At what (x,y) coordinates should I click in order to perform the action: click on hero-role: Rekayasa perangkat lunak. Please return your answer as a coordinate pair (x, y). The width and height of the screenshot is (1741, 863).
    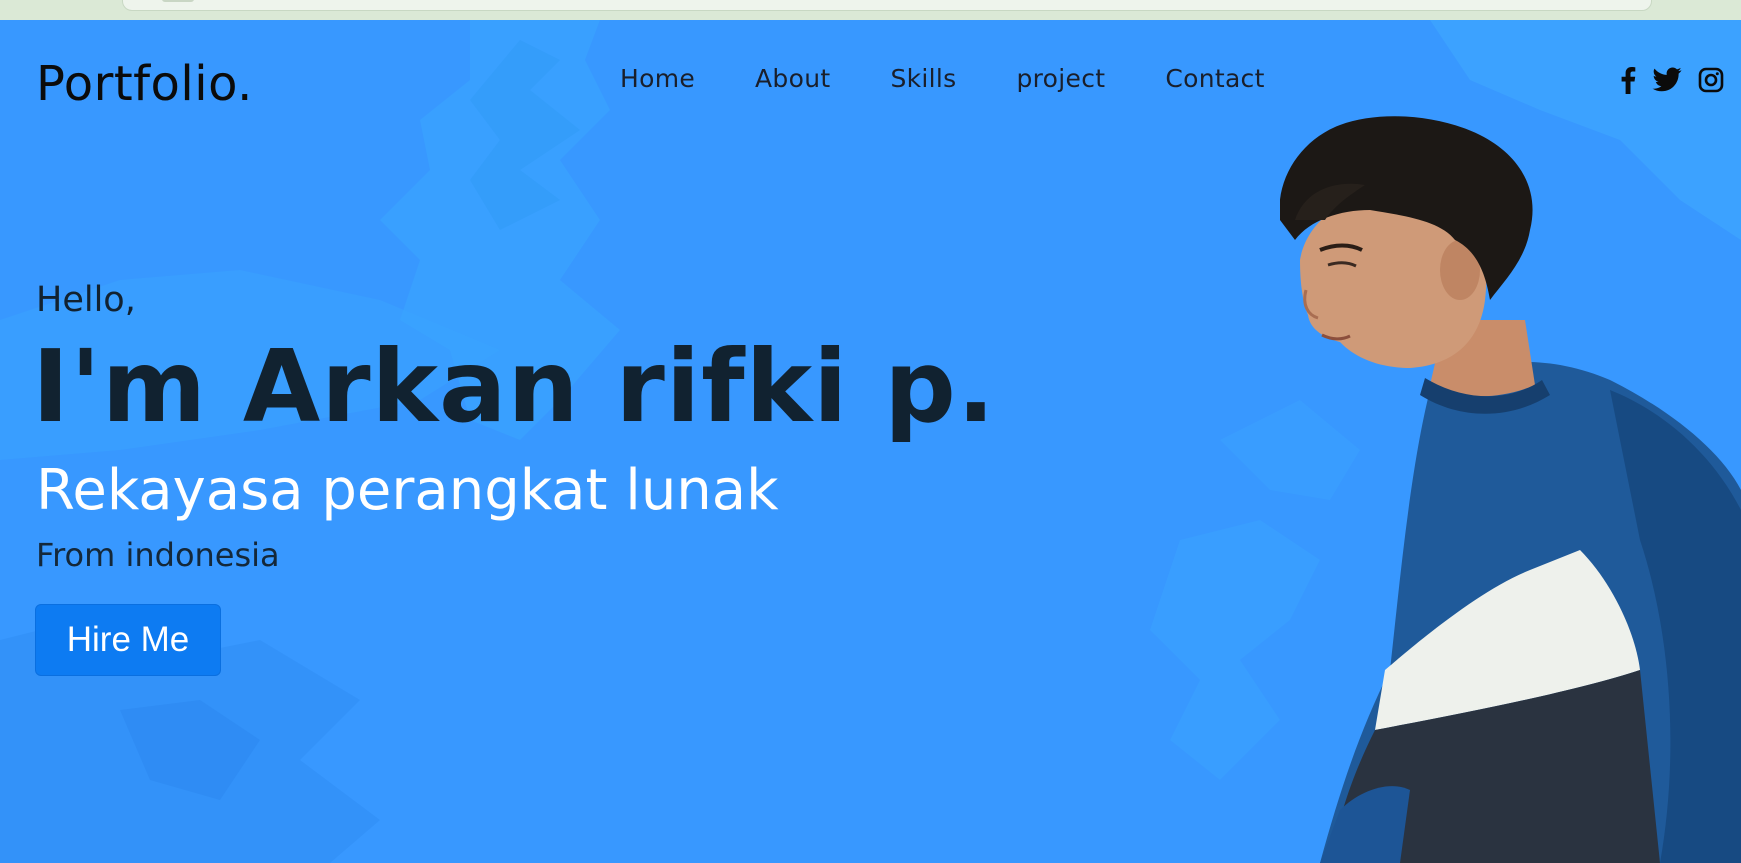
    Looking at the image, I should click on (407, 490).